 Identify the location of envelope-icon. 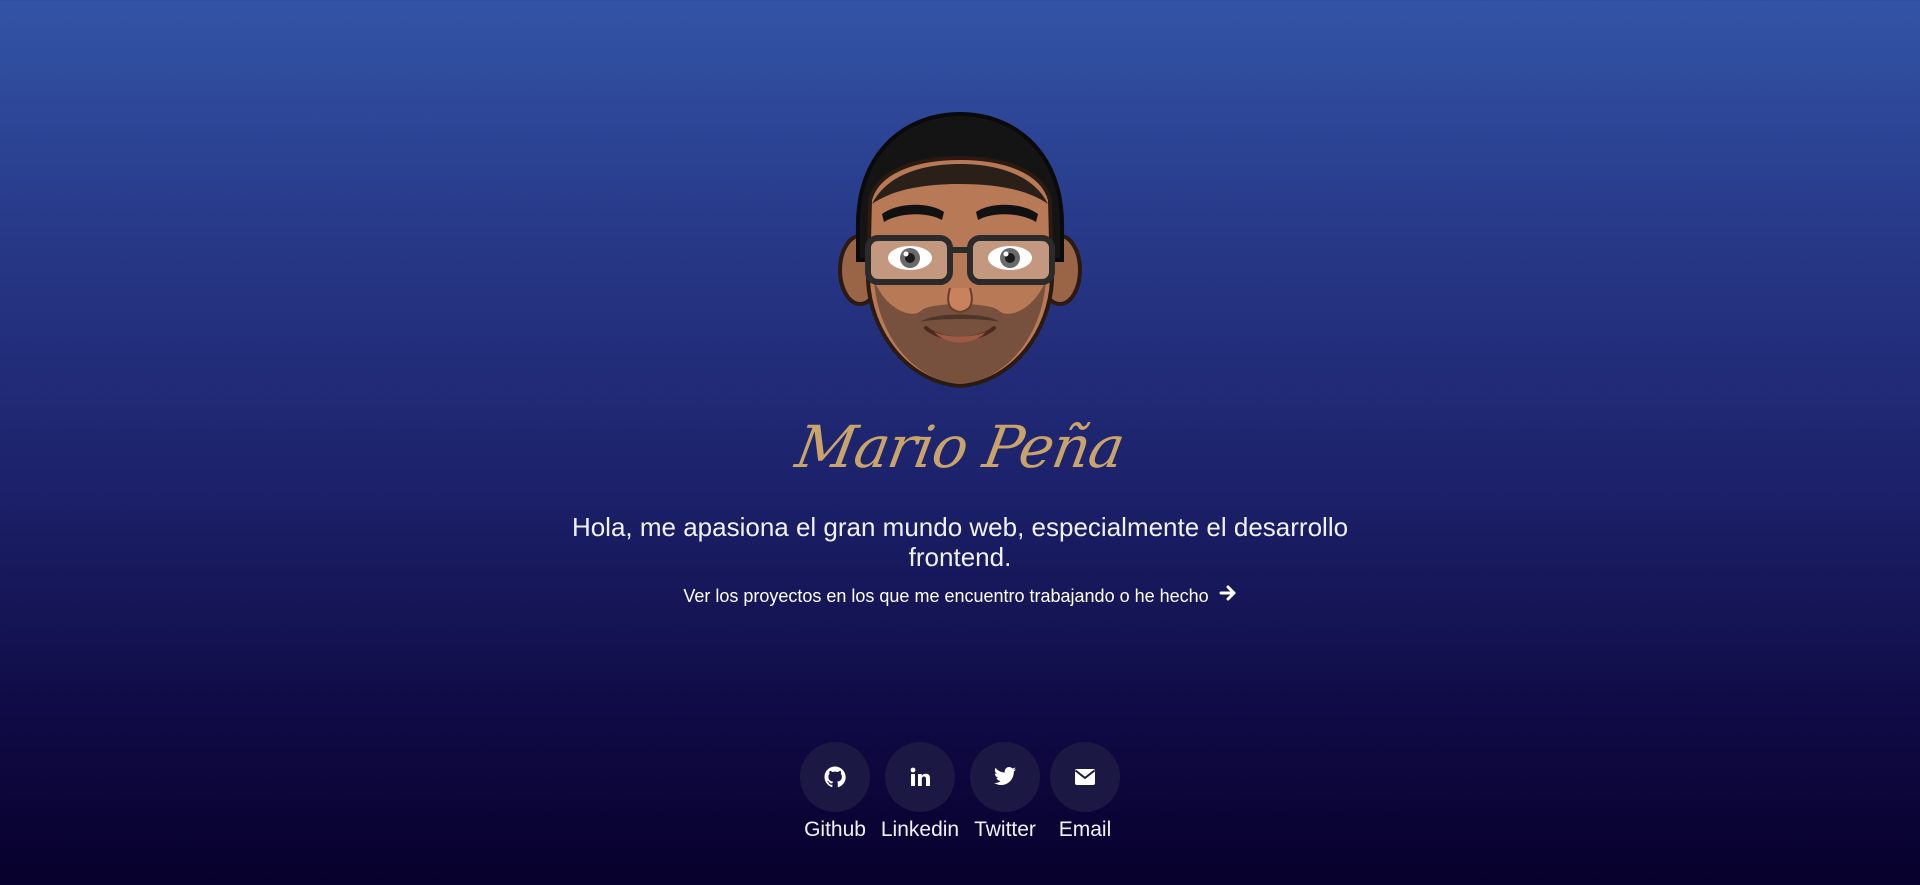
(1085, 777).